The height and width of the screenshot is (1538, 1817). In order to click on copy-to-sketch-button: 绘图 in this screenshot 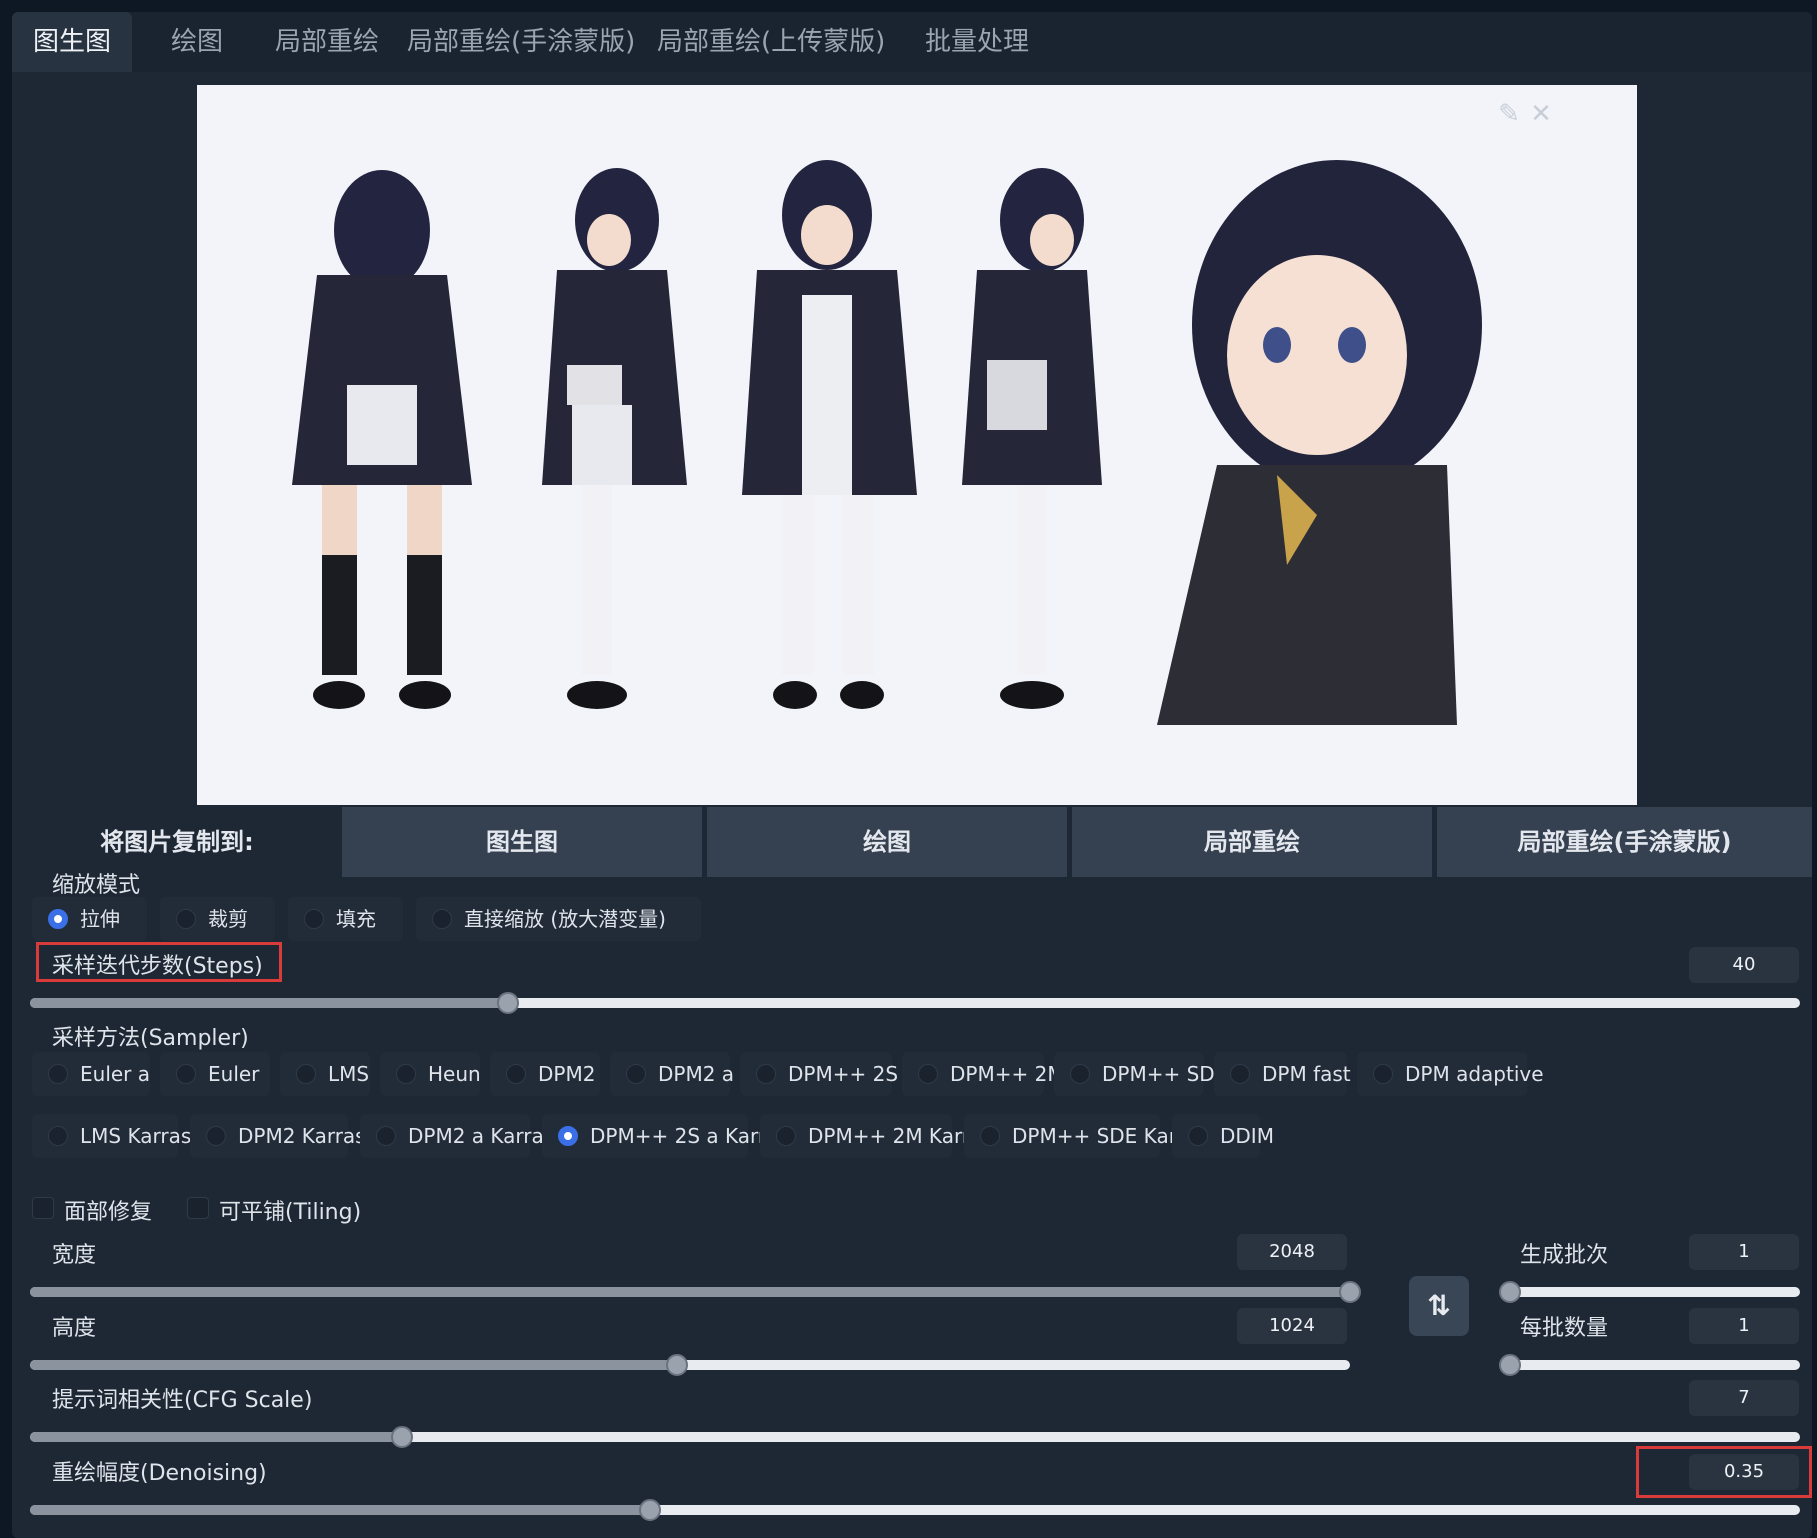, I will do `click(887, 842)`.